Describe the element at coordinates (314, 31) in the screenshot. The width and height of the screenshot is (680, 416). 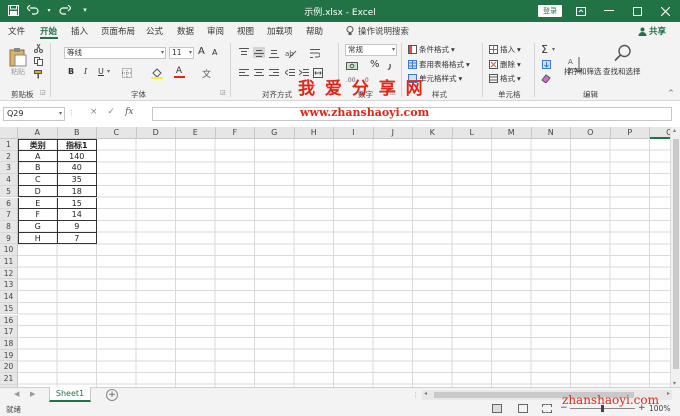
I see `tab-help: 帮助` at that location.